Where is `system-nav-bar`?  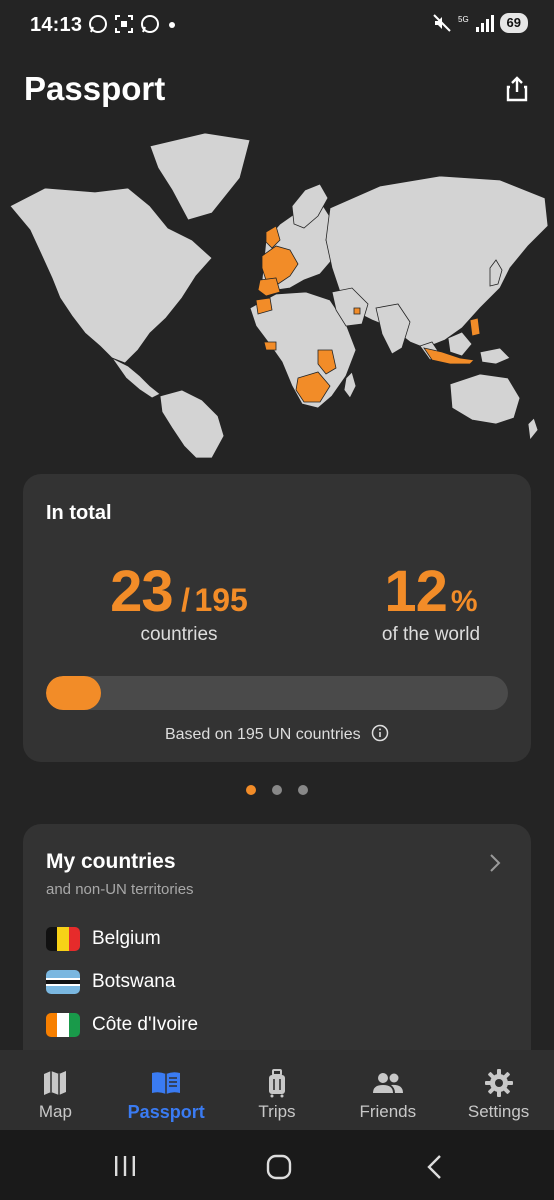
system-nav-bar is located at coordinates (277, 1165).